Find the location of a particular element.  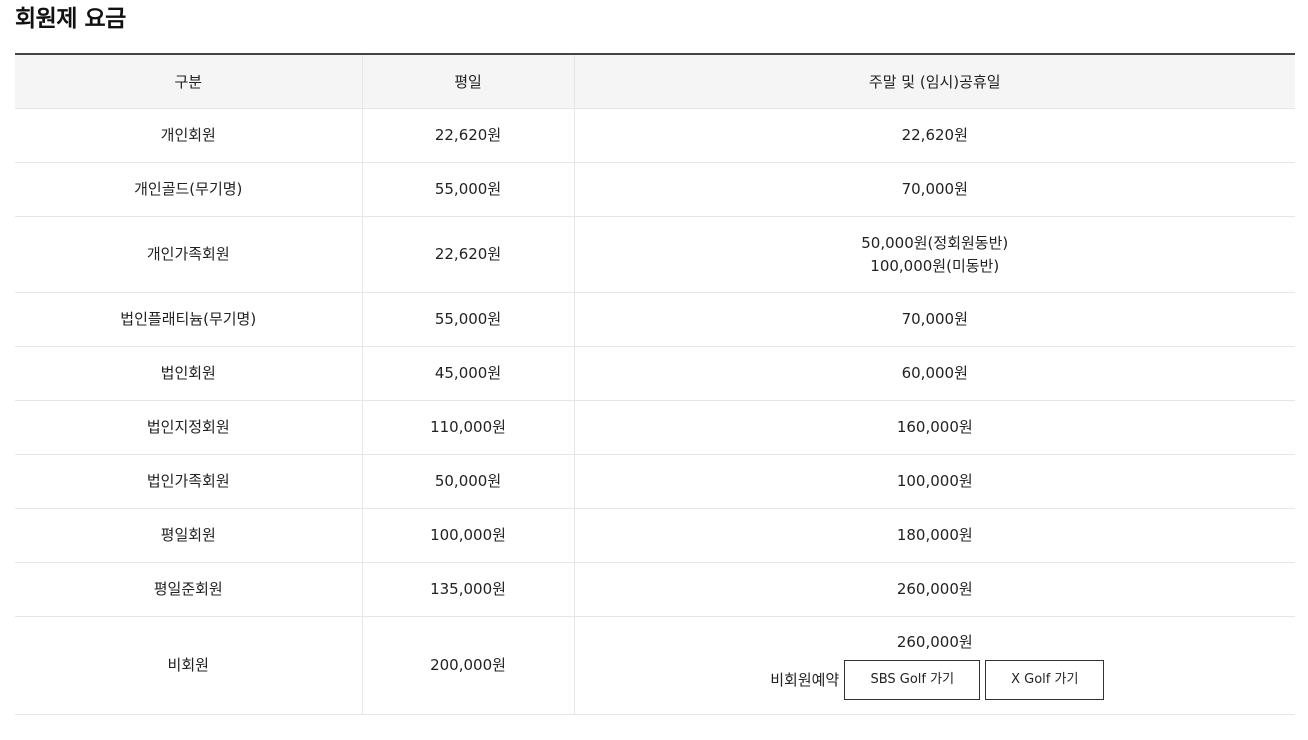

weekend-fee-cell: 260,000원 is located at coordinates (934, 589).